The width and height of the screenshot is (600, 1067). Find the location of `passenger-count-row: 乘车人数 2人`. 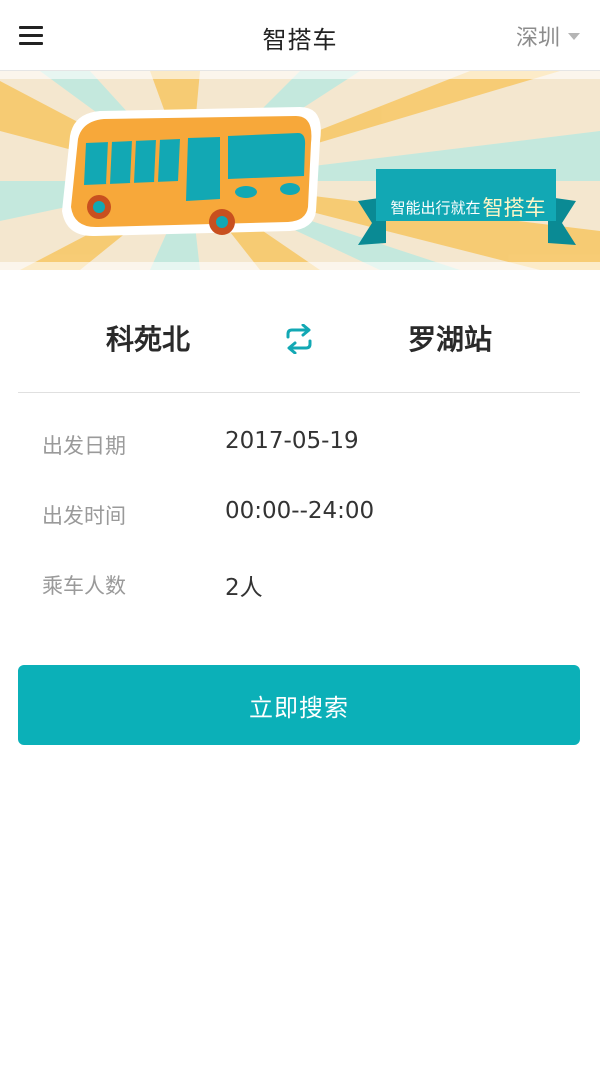

passenger-count-row: 乘车人数 2人 is located at coordinates (302, 584).